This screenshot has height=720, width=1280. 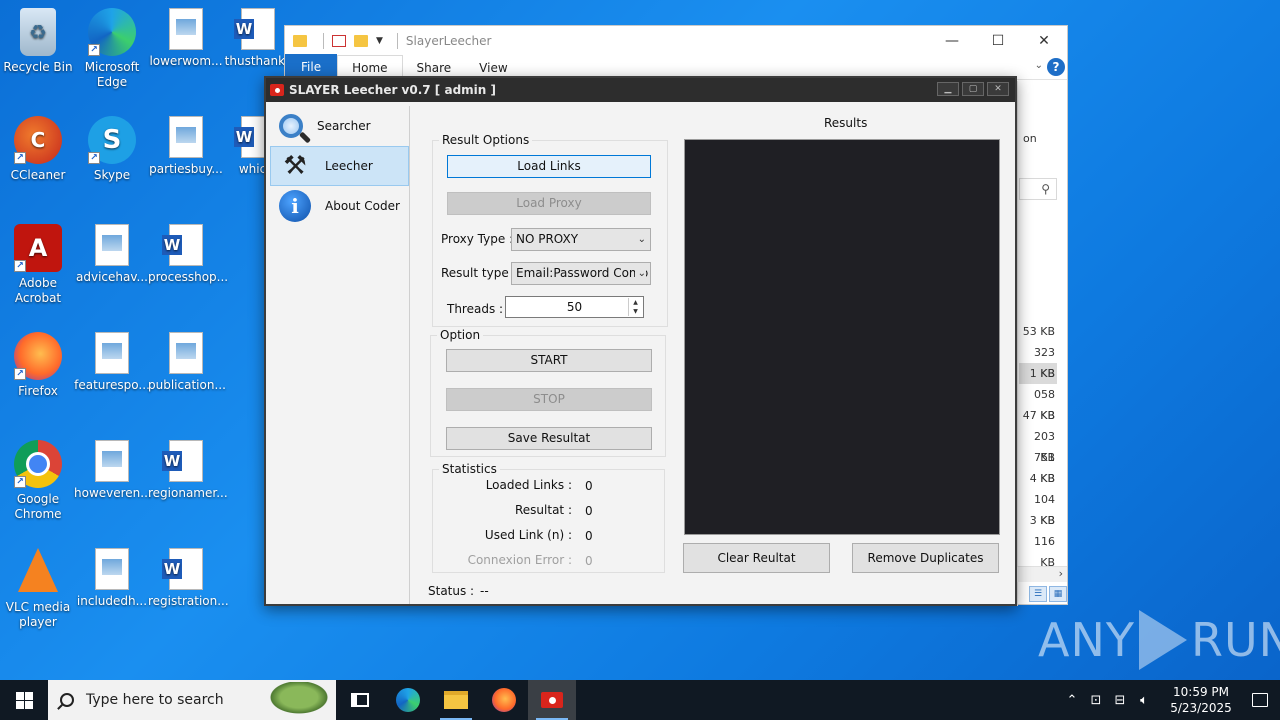 I want to click on horizontal-scrollbar: ›, so click(x=1042, y=574).